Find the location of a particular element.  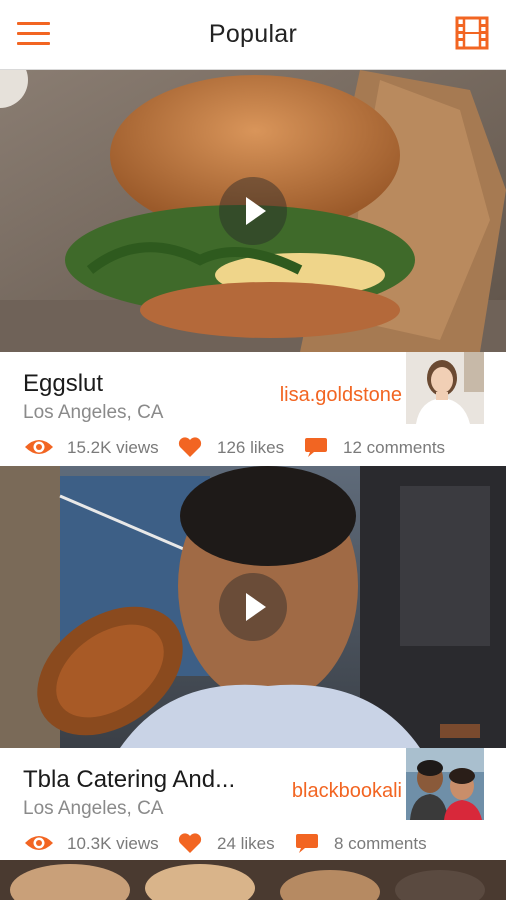

top-app-bar: Popular is located at coordinates (253, 35).